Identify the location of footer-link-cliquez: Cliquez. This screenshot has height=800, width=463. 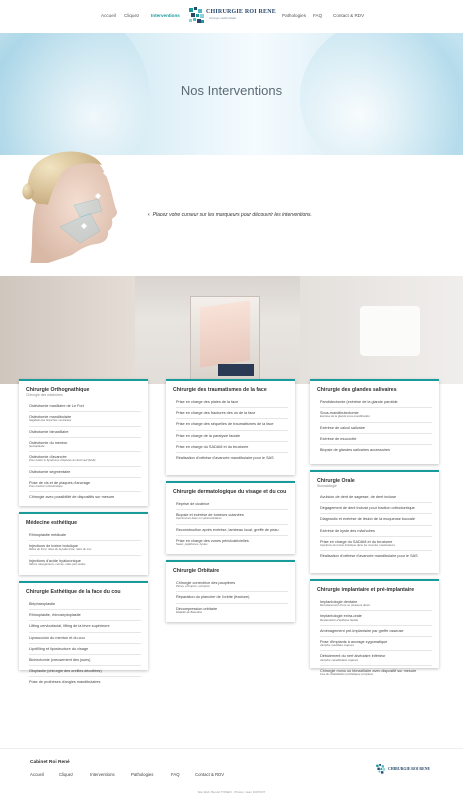
(66, 774).